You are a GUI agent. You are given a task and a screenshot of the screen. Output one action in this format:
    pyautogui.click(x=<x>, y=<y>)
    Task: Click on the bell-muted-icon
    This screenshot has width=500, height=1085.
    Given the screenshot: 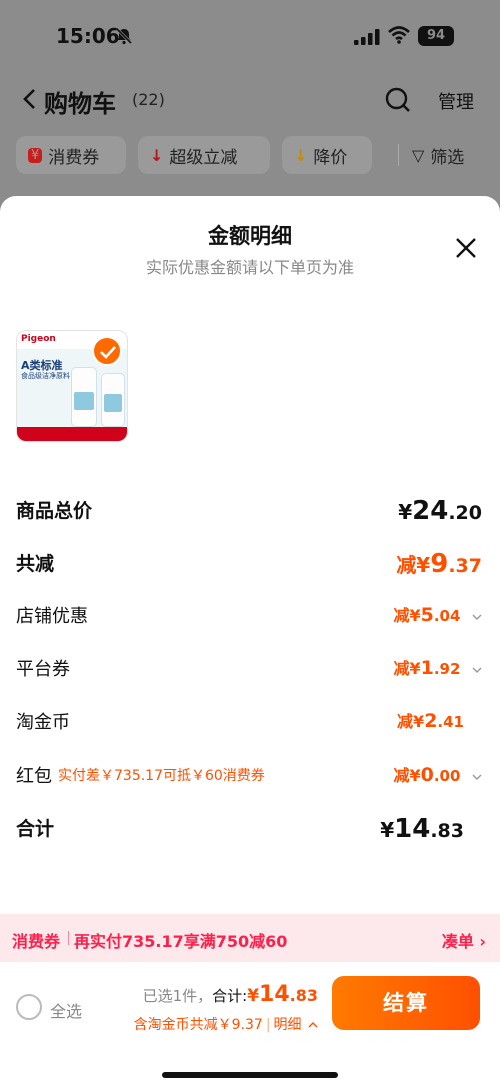 What is the action you would take?
    pyautogui.click(x=124, y=36)
    